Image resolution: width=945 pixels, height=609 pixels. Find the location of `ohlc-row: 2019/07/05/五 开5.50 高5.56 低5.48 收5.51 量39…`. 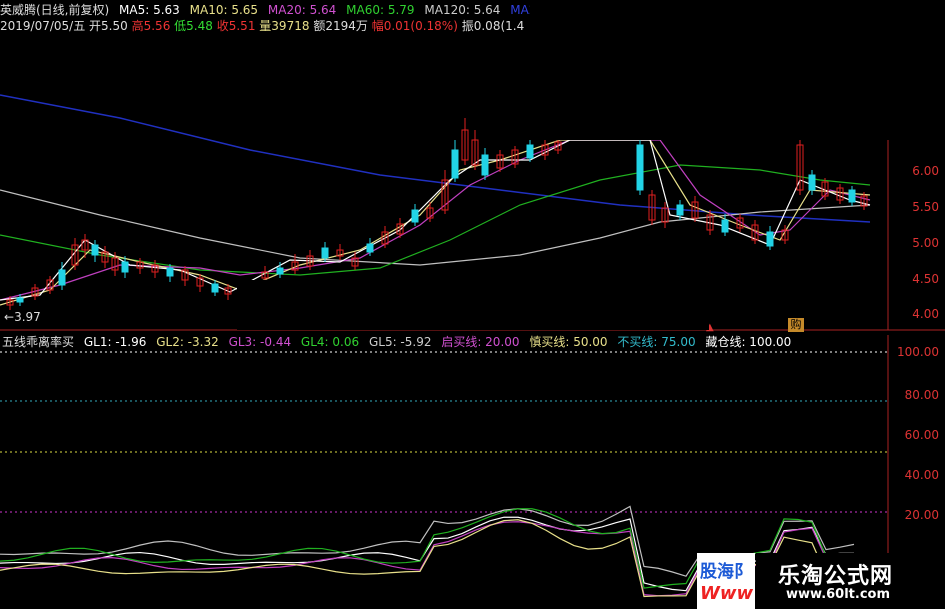

ohlc-row: 2019/07/05/五 开5.50 高5.56 低5.48 收5.51 量39… is located at coordinates (262, 25).